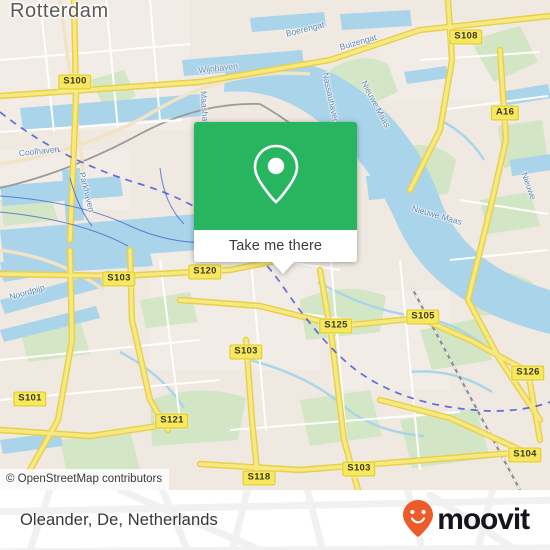 Image resolution: width=550 pixels, height=550 pixels. What do you see at coordinates (275, 246) in the screenshot?
I see `take-me-there-button: Take me there` at bounding box center [275, 246].